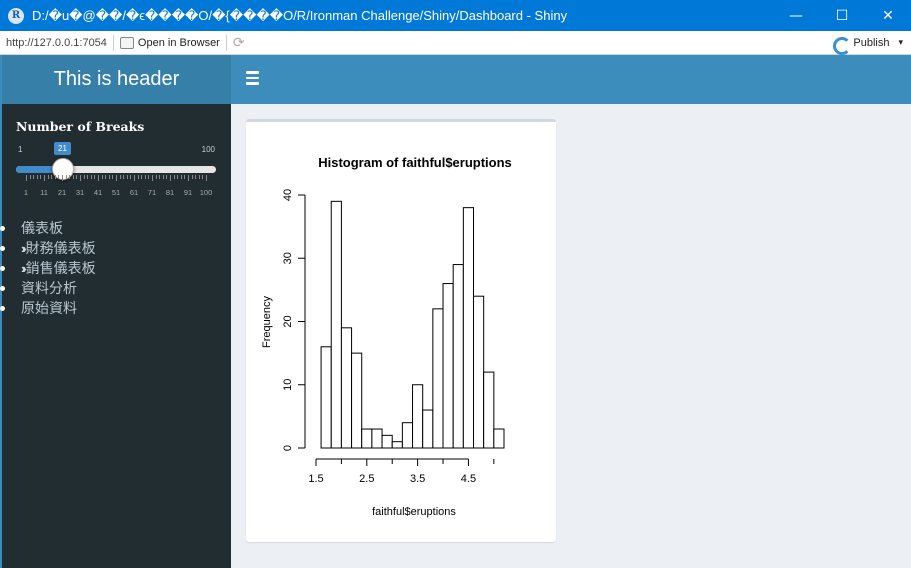  What do you see at coordinates (288, 448) in the screenshot?
I see `y-tick-label: 0` at bounding box center [288, 448].